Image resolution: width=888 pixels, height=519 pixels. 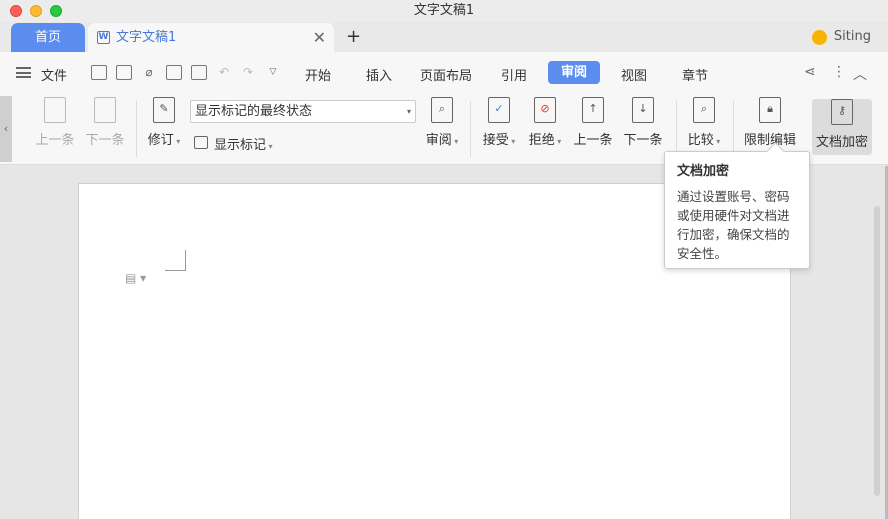 I want to click on tab-home: 首页, so click(x=48, y=37).